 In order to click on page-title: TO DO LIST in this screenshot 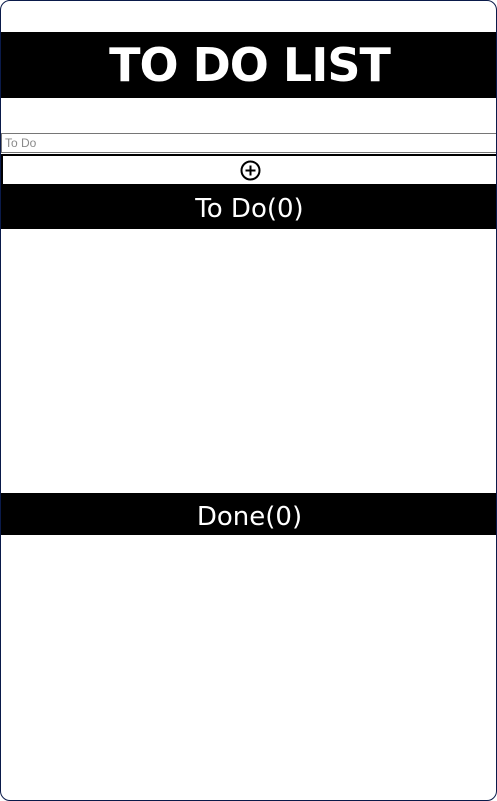, I will do `click(248, 65)`.